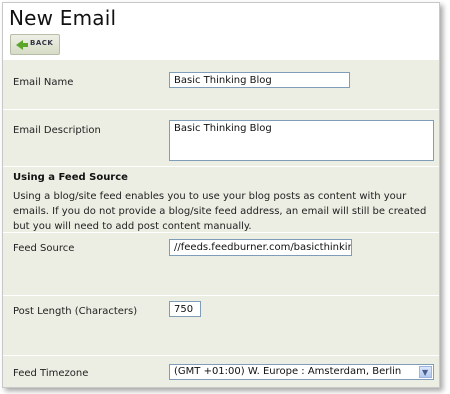  Describe the element at coordinates (70, 177) in the screenshot. I see `feed-section-title: Using a Feed Source` at that location.